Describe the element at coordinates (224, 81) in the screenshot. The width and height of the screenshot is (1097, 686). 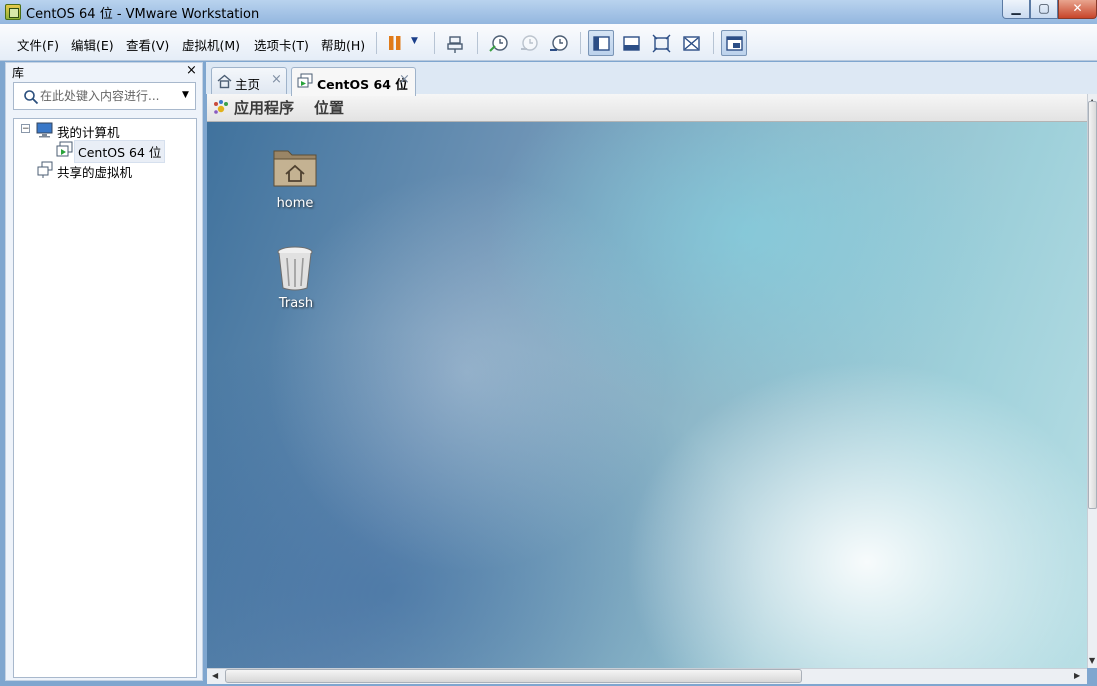
I see `home-icon` at that location.